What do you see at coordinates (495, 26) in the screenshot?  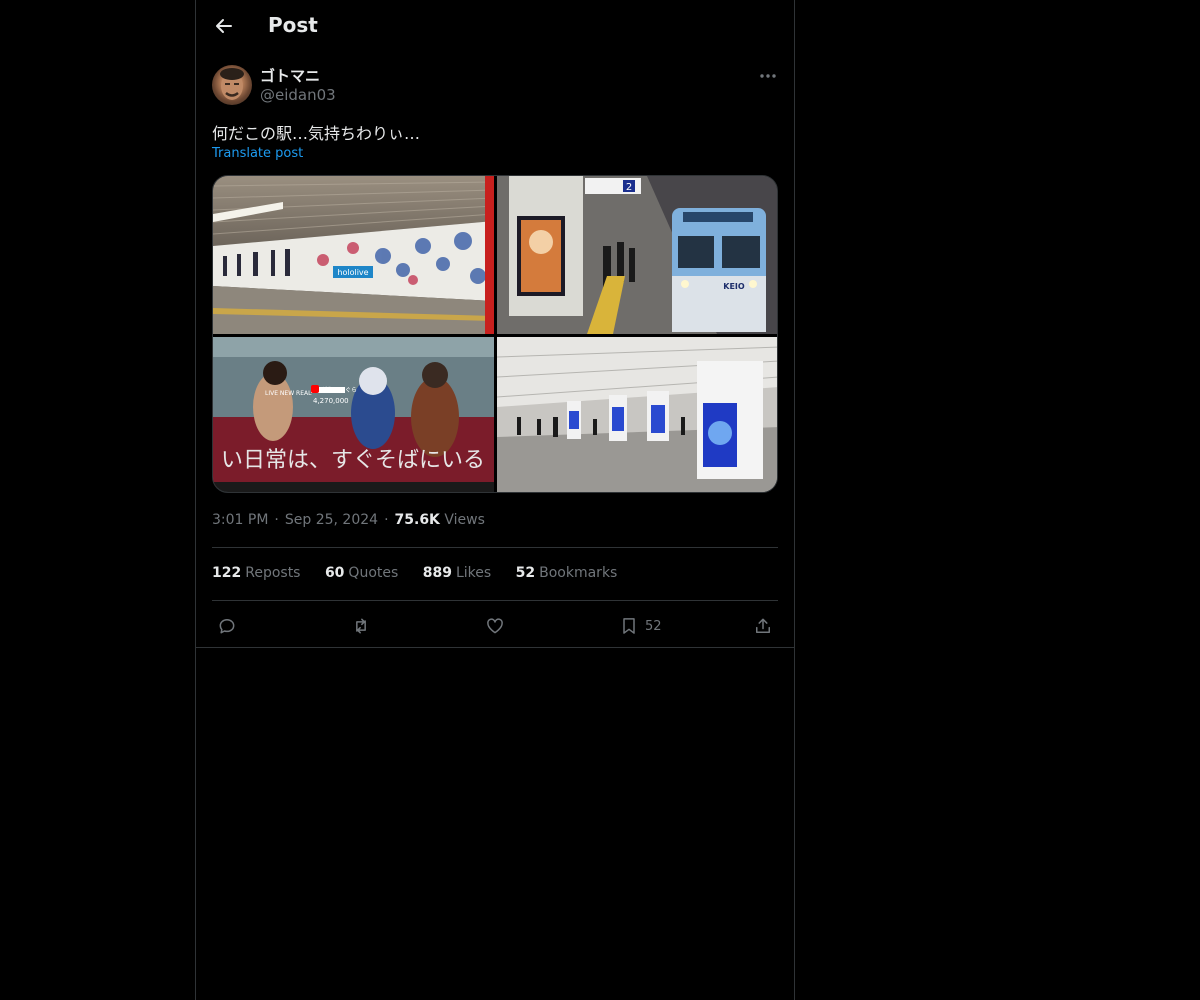 I see `top-bar: Post` at bounding box center [495, 26].